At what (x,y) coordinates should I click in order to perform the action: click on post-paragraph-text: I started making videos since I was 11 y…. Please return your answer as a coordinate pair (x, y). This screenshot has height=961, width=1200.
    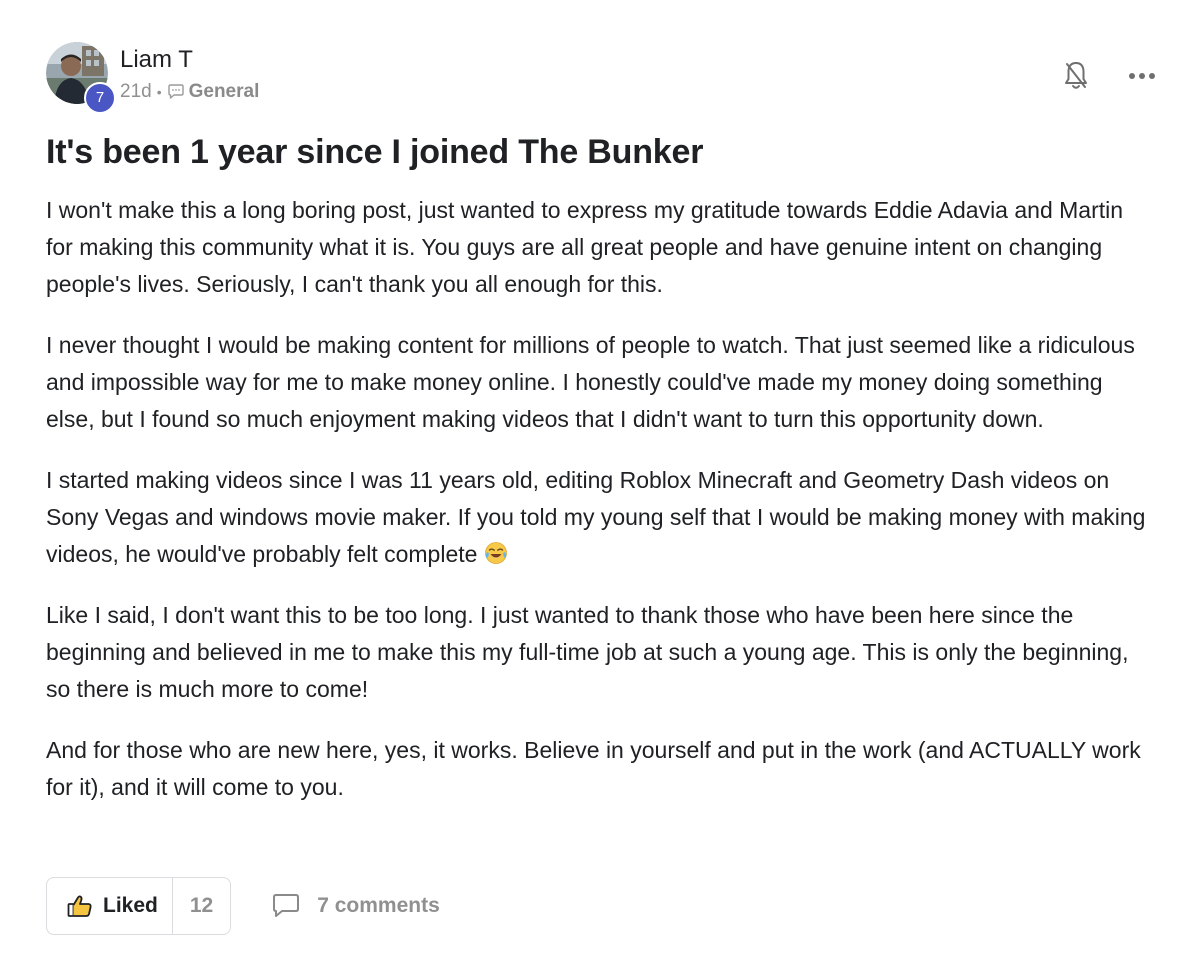
    Looking at the image, I should click on (596, 517).